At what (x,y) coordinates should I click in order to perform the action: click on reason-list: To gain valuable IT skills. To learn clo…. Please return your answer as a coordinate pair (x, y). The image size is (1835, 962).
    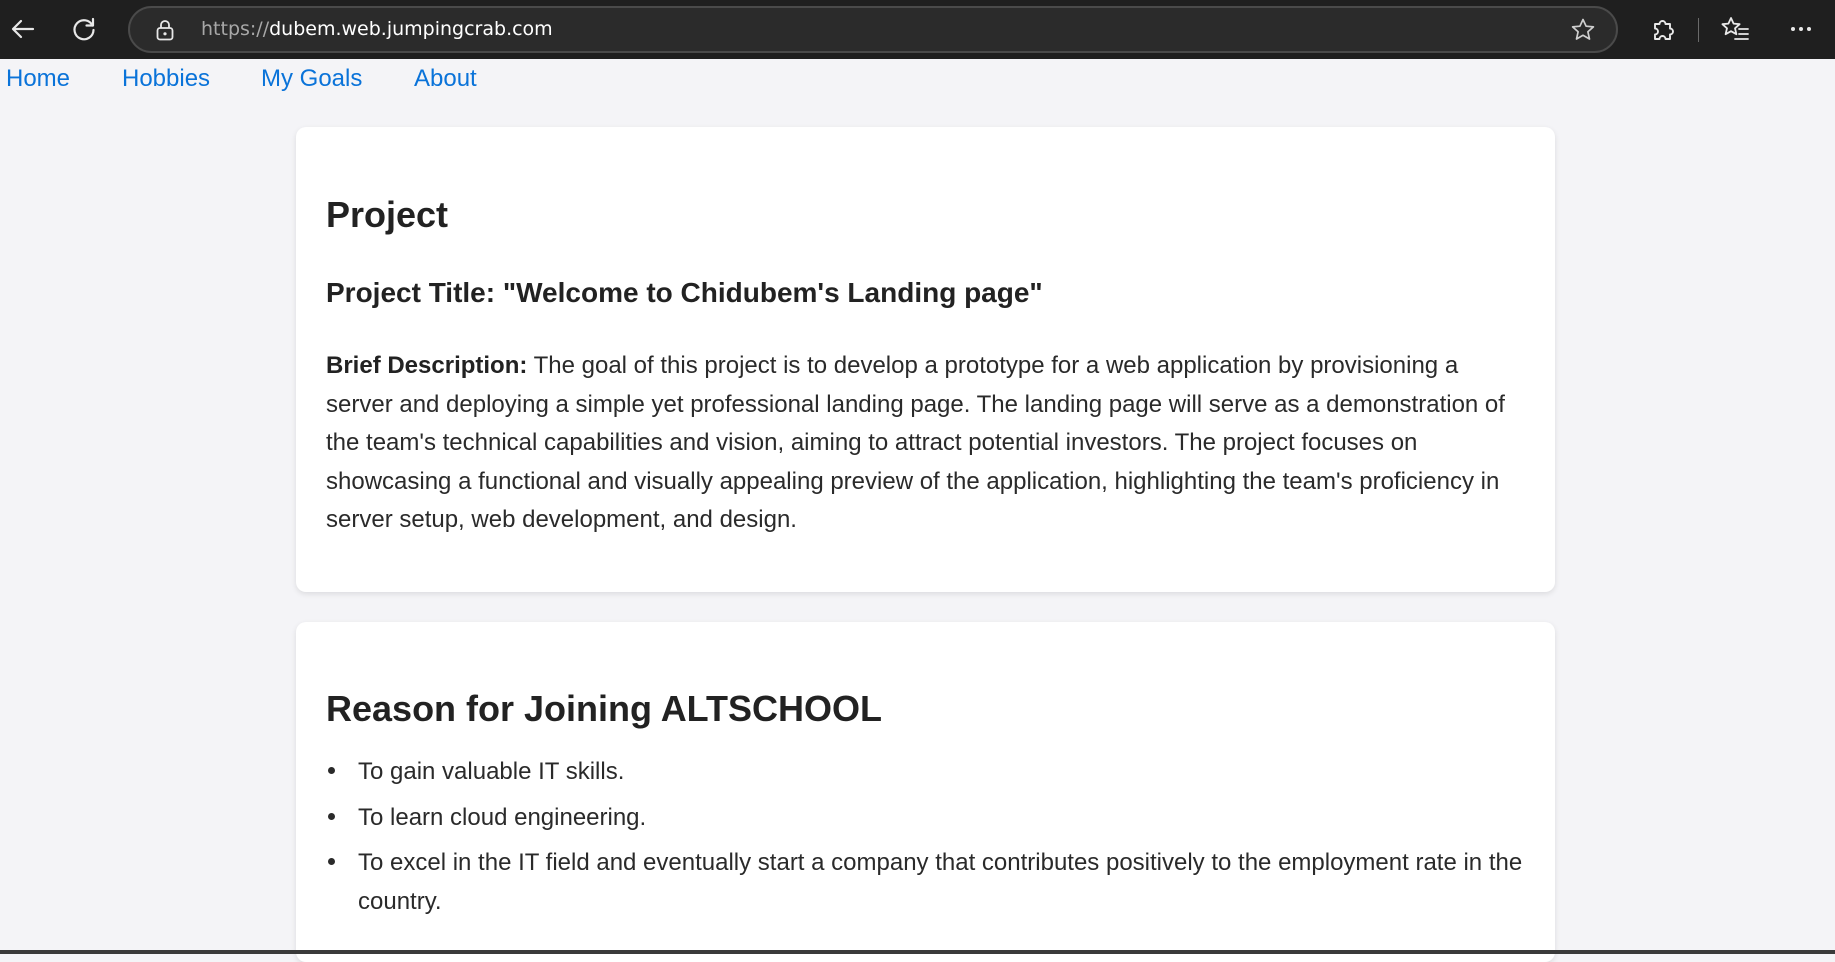
    Looking at the image, I should click on (928, 840).